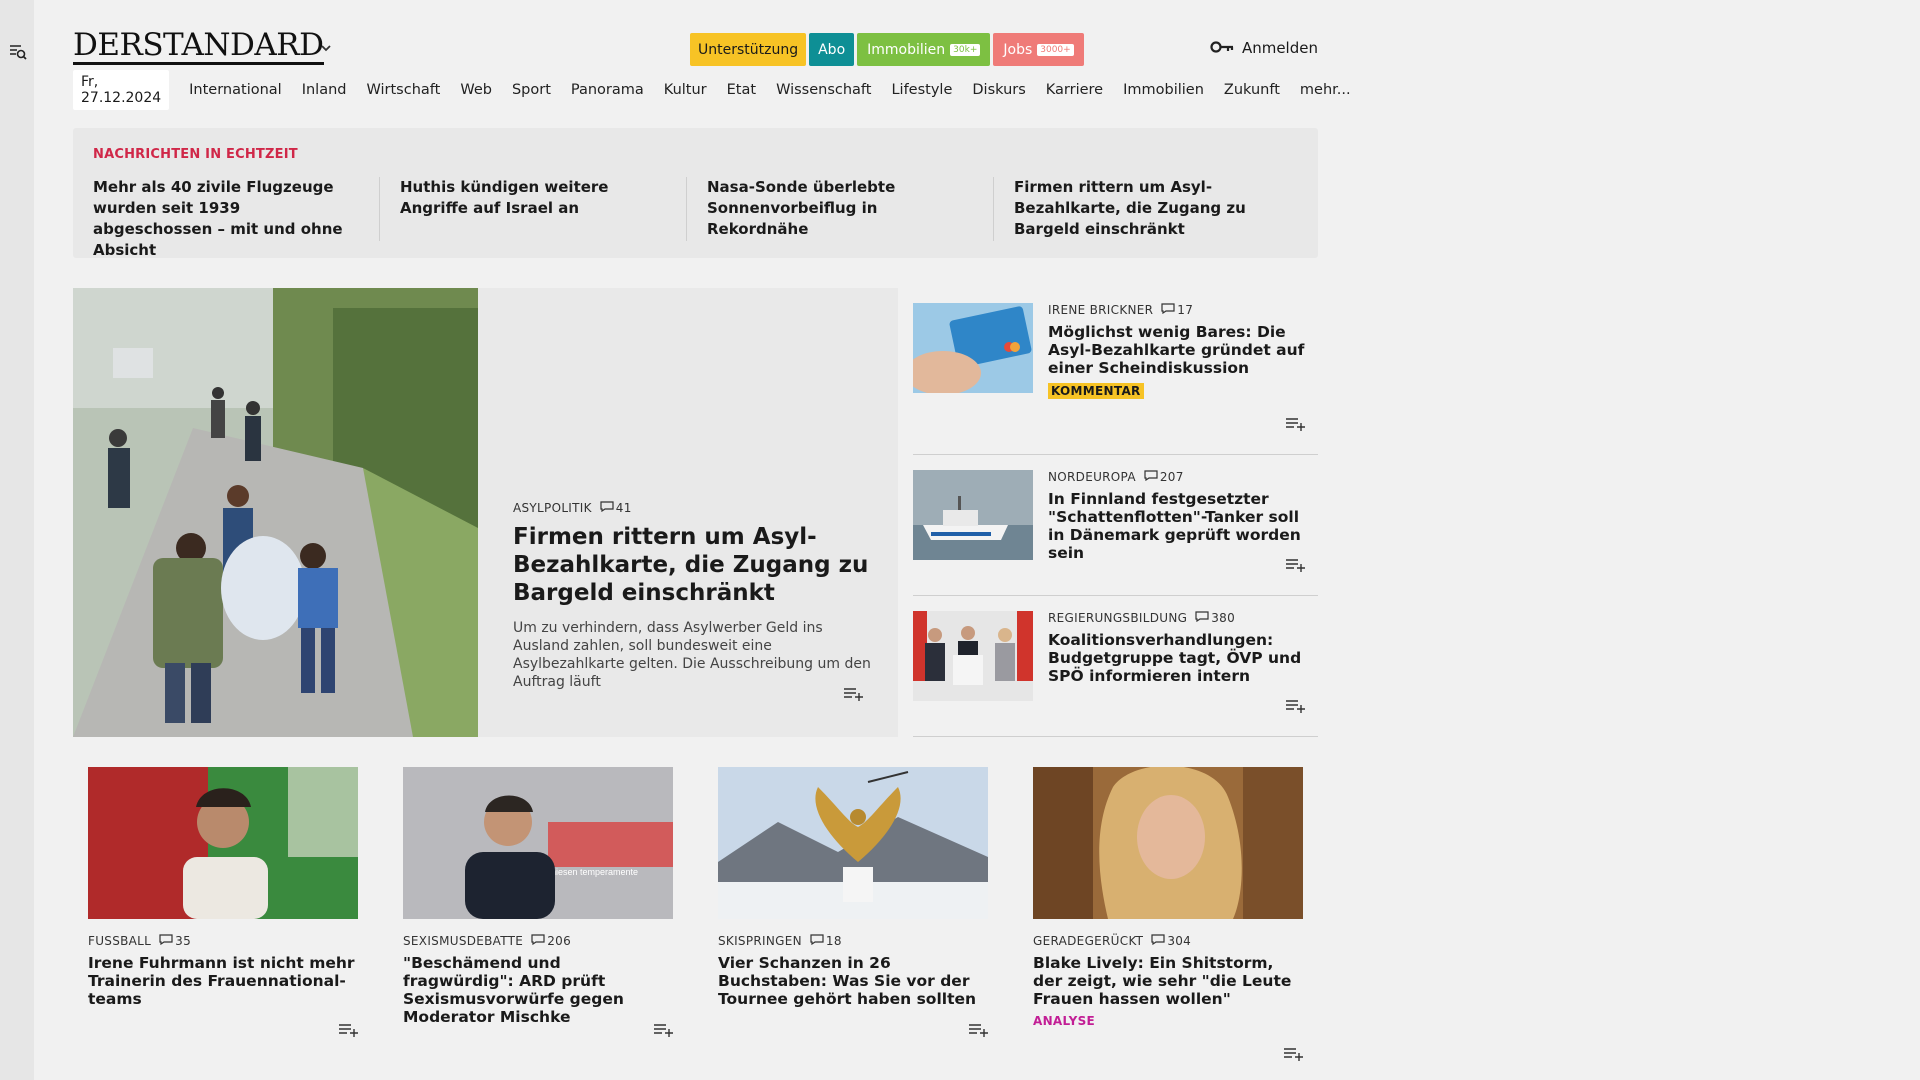 The width and height of the screenshot is (1920, 1080). What do you see at coordinates (1064, 1021) in the screenshot?
I see `analyse-tag: ANALYSE` at bounding box center [1064, 1021].